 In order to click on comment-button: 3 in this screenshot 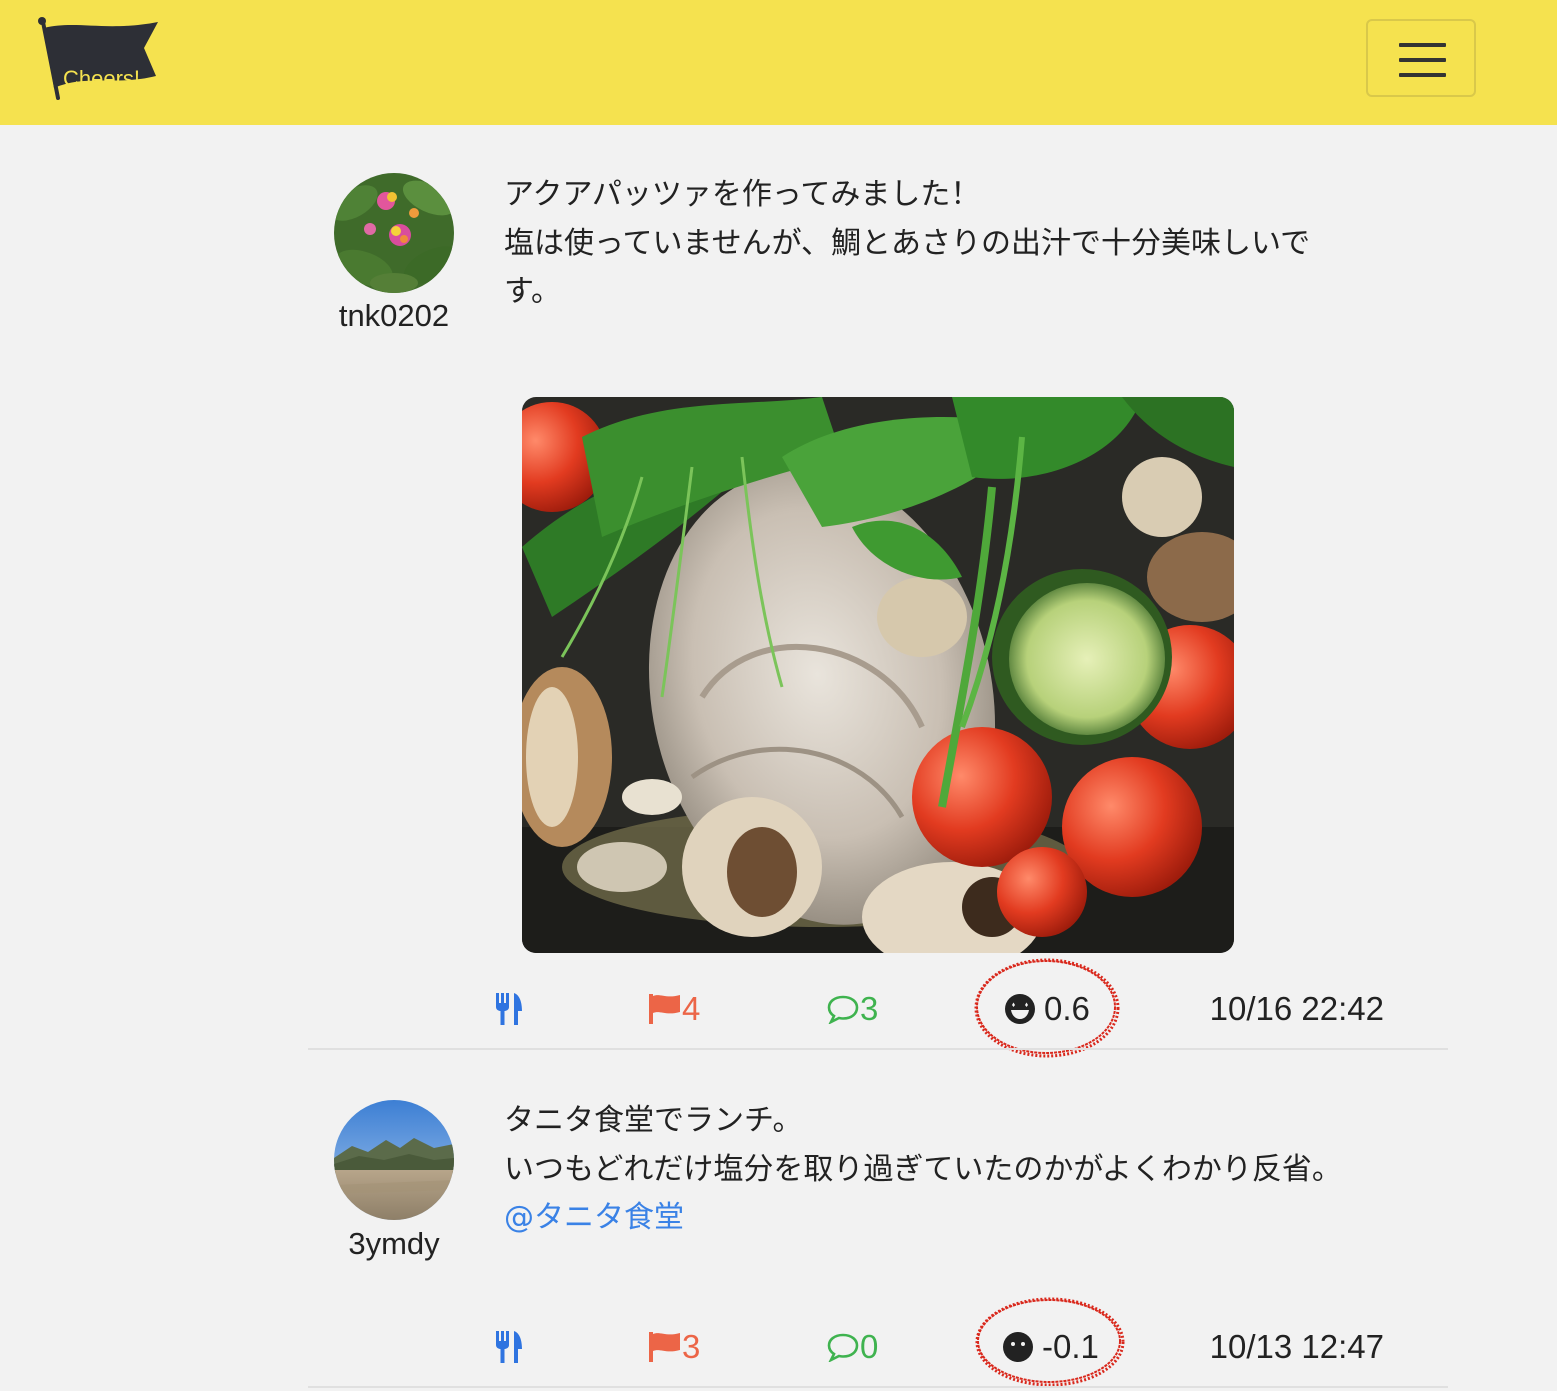, I will do `click(852, 1009)`.